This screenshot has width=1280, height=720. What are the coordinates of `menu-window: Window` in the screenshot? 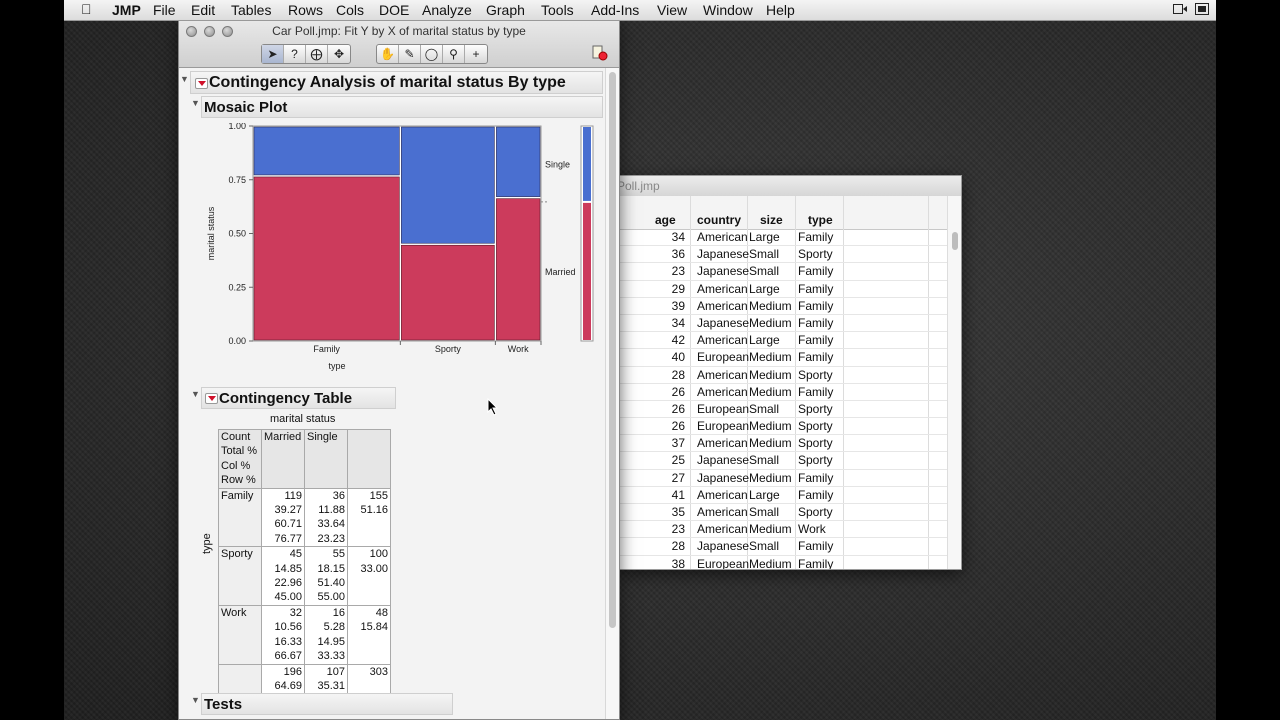 It's located at (728, 10).